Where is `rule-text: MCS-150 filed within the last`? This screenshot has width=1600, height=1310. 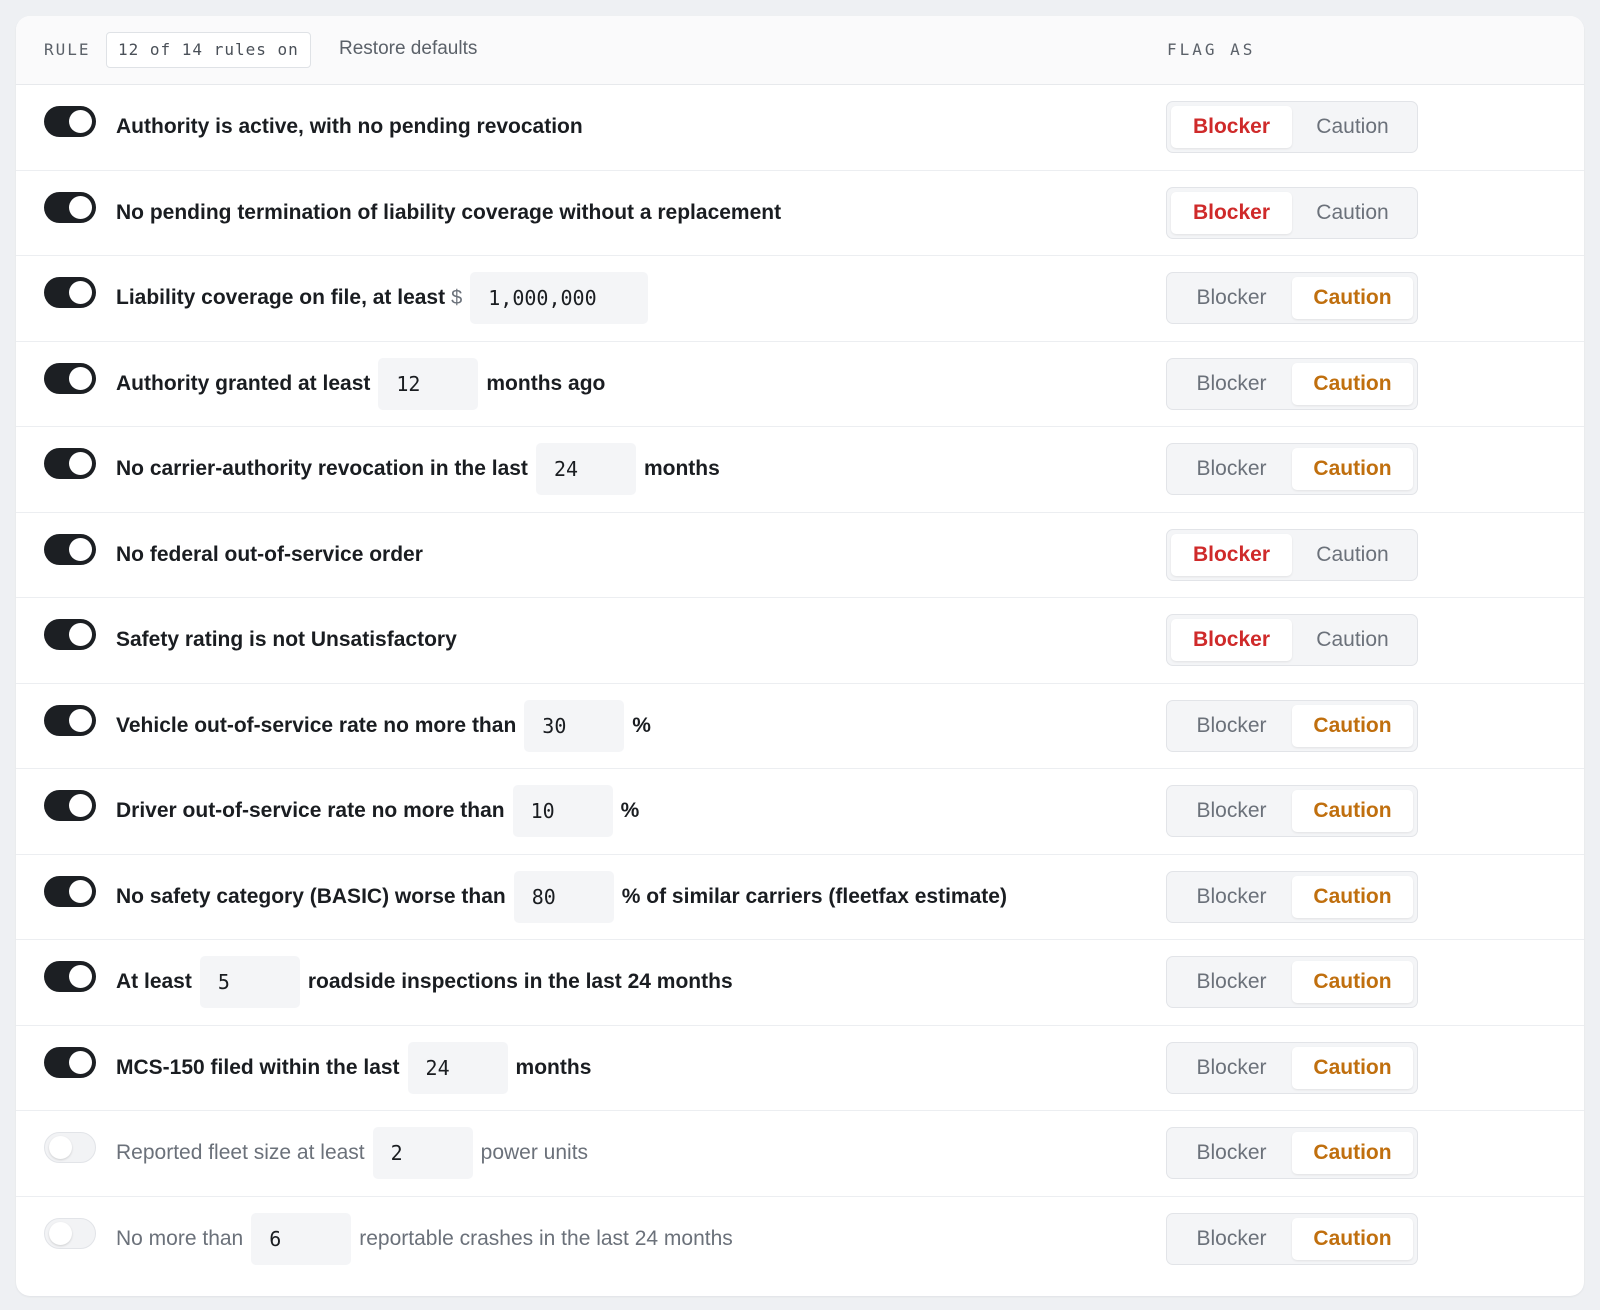
rule-text: MCS-150 filed within the last is located at coordinates (258, 1067).